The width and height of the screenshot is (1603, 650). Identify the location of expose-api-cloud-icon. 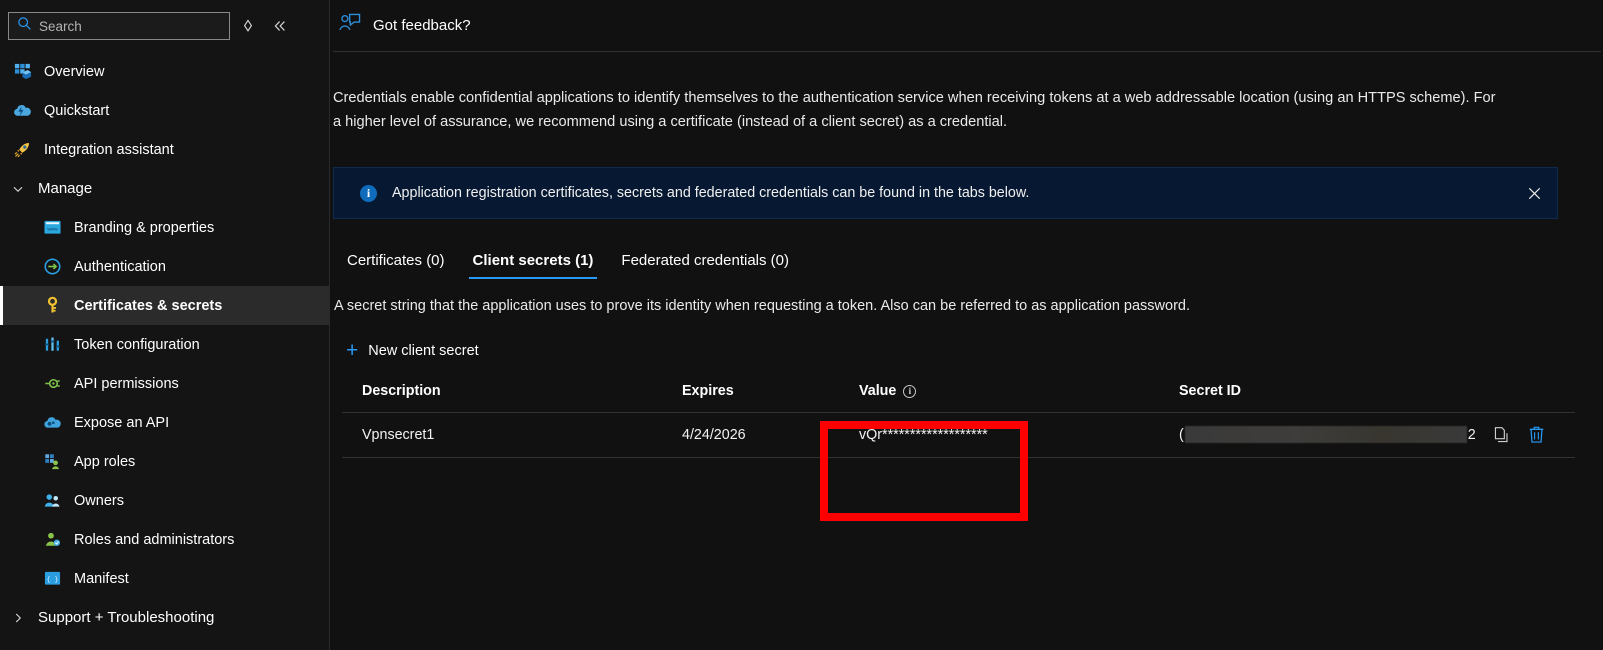
(52, 423).